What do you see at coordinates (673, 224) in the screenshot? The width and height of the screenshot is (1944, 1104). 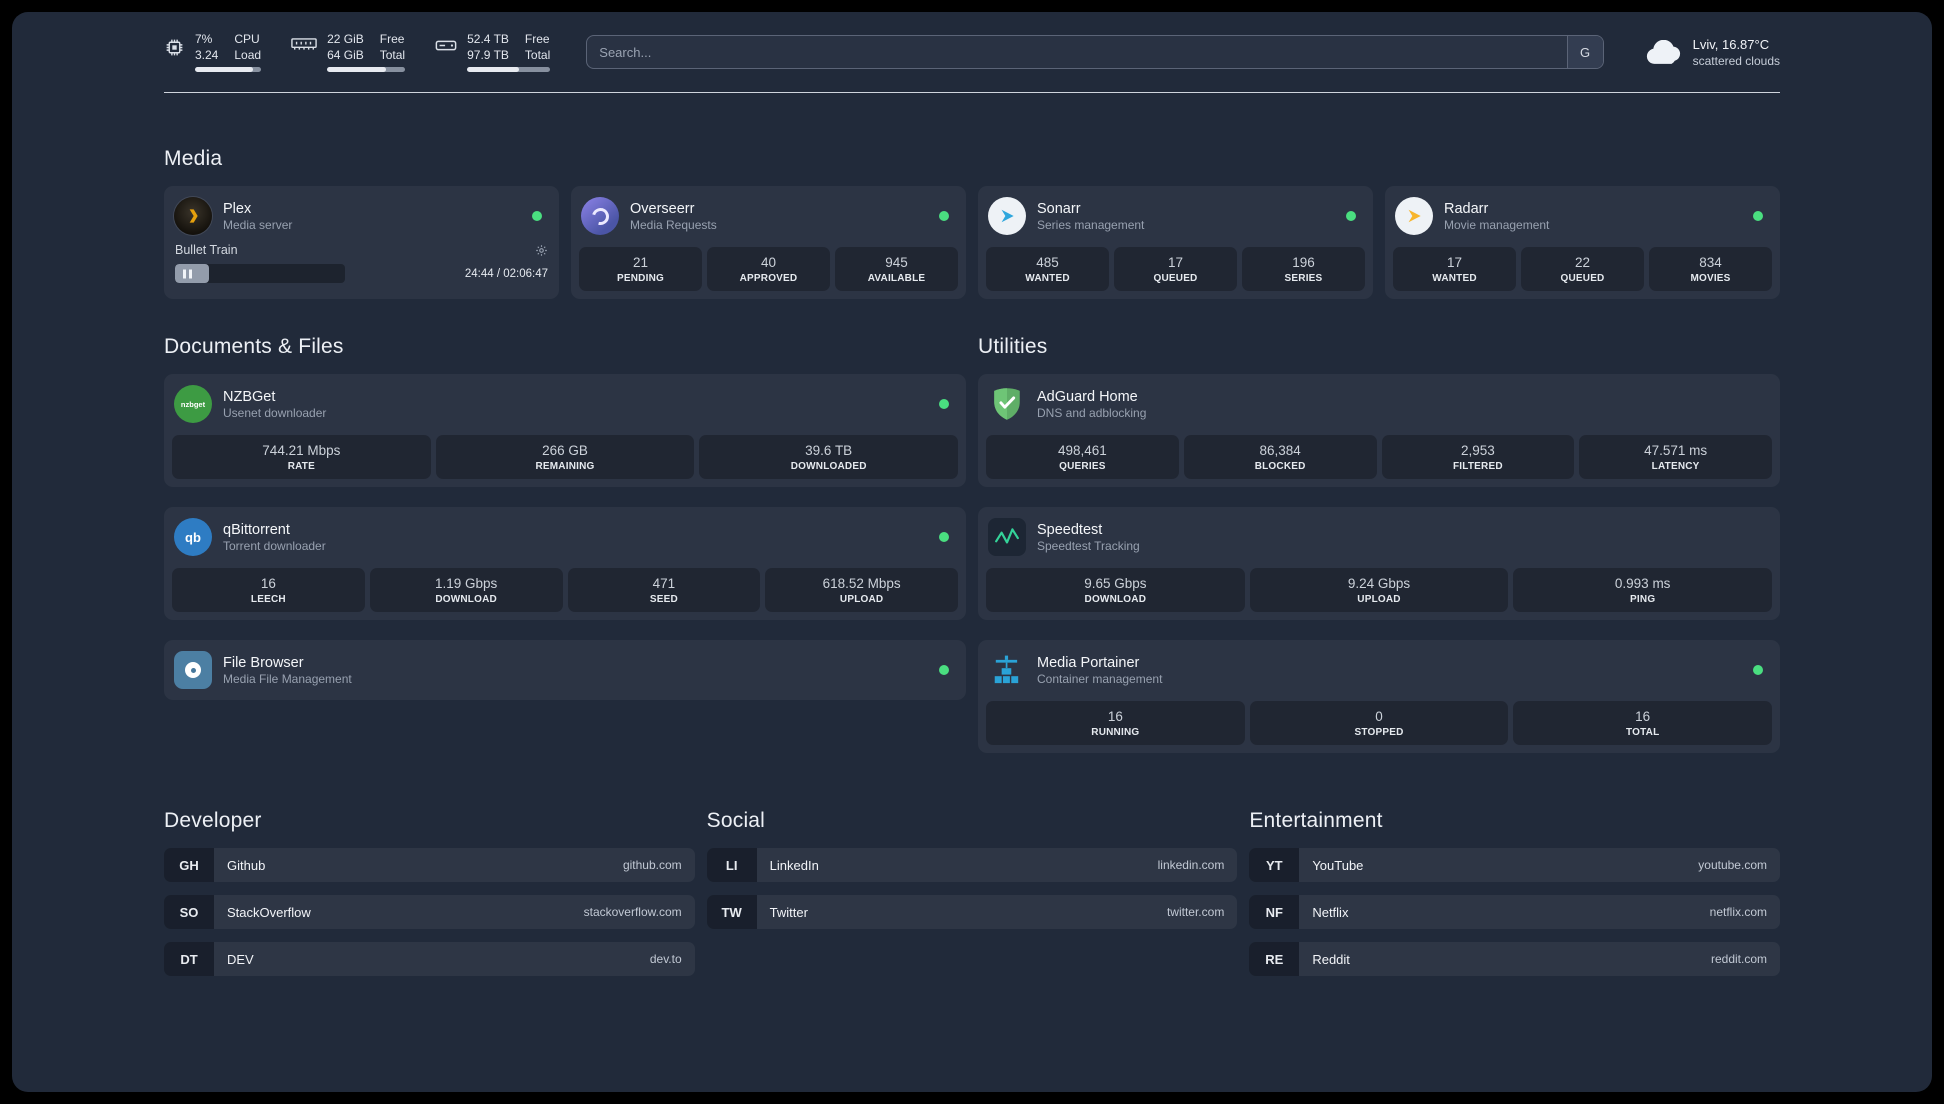 I see `service-desc: Media Requests` at bounding box center [673, 224].